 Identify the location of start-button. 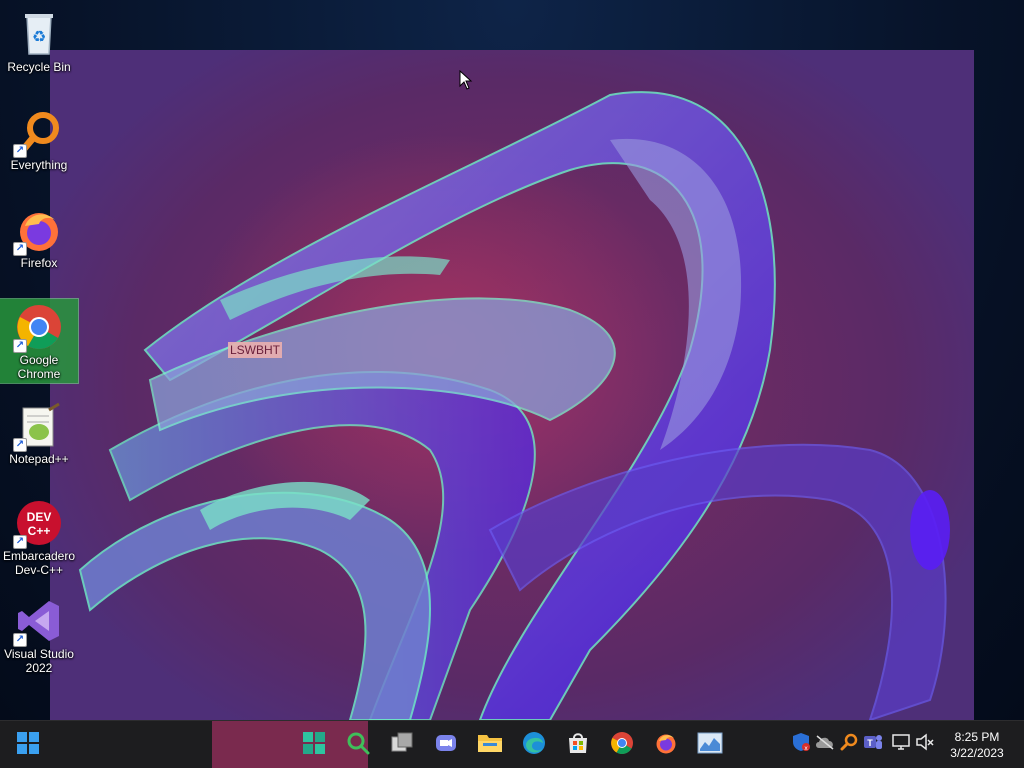
(28, 745).